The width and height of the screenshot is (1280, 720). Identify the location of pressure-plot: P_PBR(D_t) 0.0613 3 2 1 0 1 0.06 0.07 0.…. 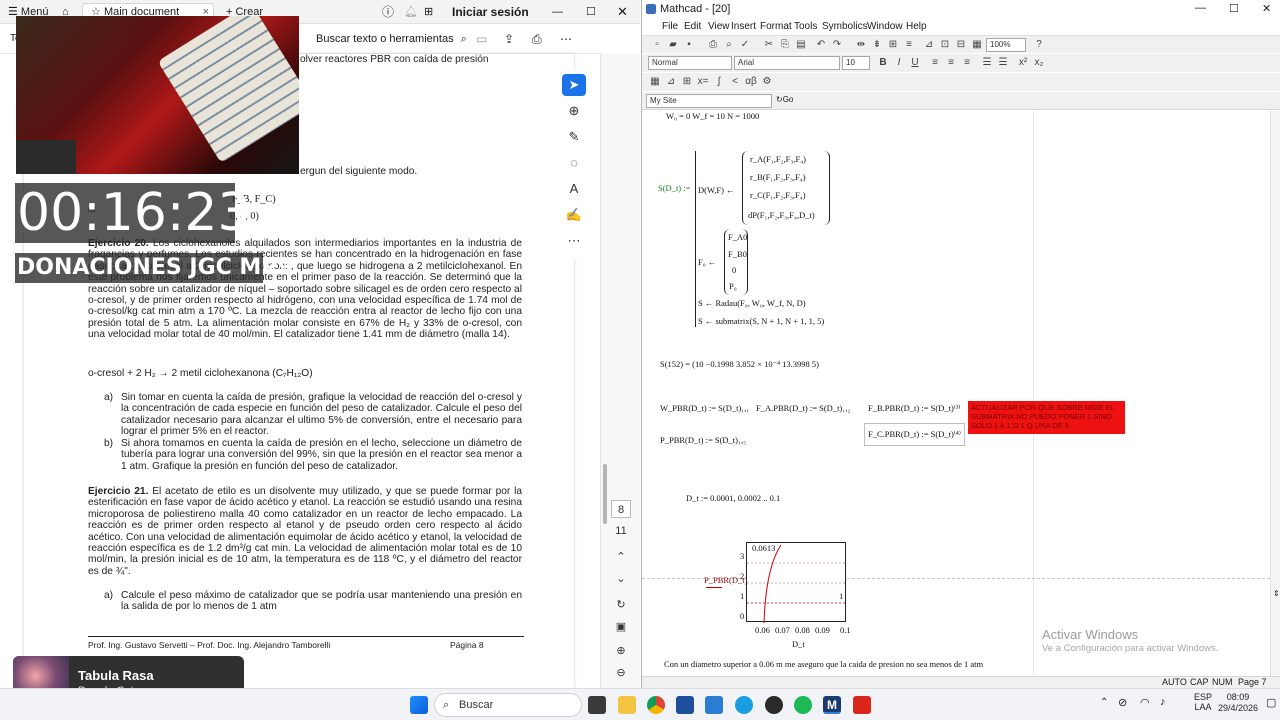
(779, 596).